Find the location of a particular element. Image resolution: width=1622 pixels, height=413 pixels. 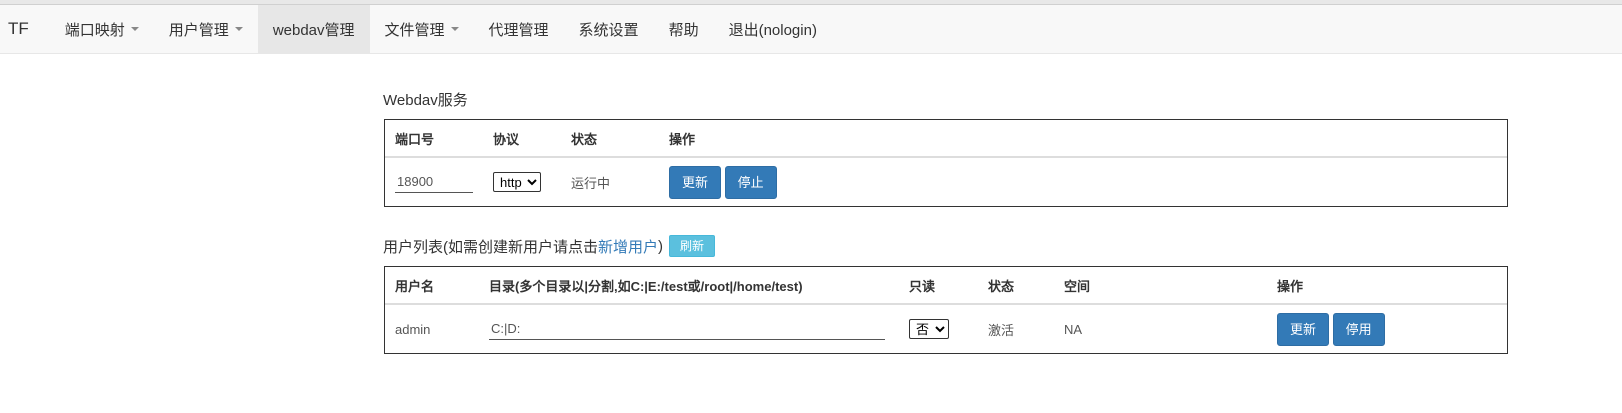

nav-item-help: 帮助 is located at coordinates (684, 29).